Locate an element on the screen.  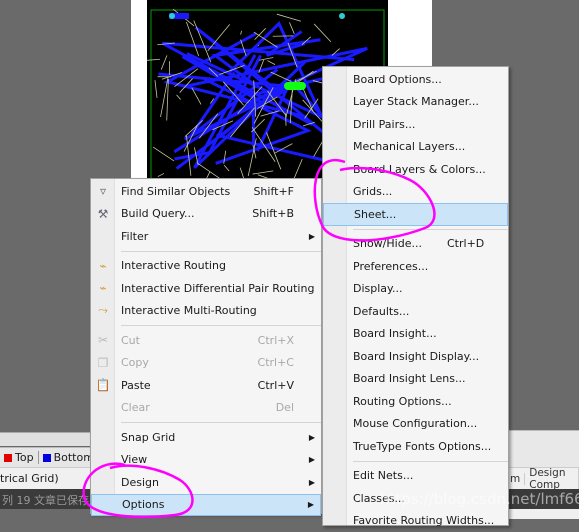
paste-icon: 📋 is located at coordinates (103, 385).